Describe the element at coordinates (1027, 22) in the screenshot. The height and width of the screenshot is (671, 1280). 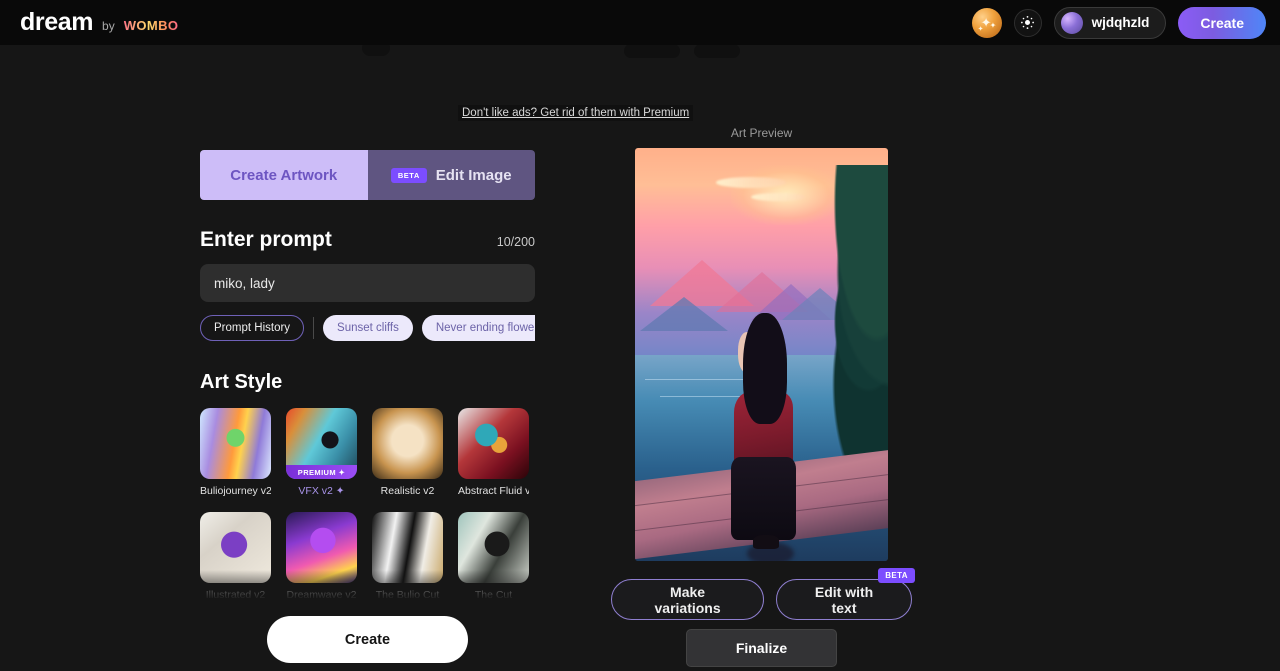
I see `sun-brightness-icon` at that location.